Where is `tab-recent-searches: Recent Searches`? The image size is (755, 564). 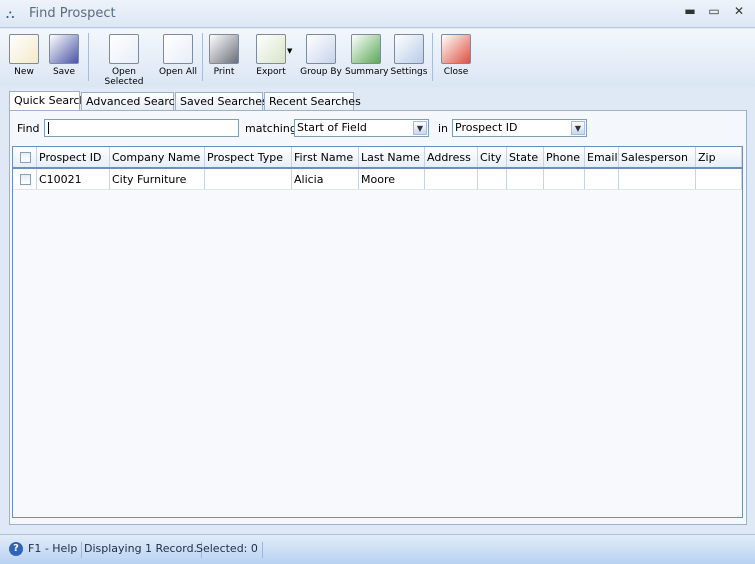 tab-recent-searches: Recent Searches is located at coordinates (312, 101).